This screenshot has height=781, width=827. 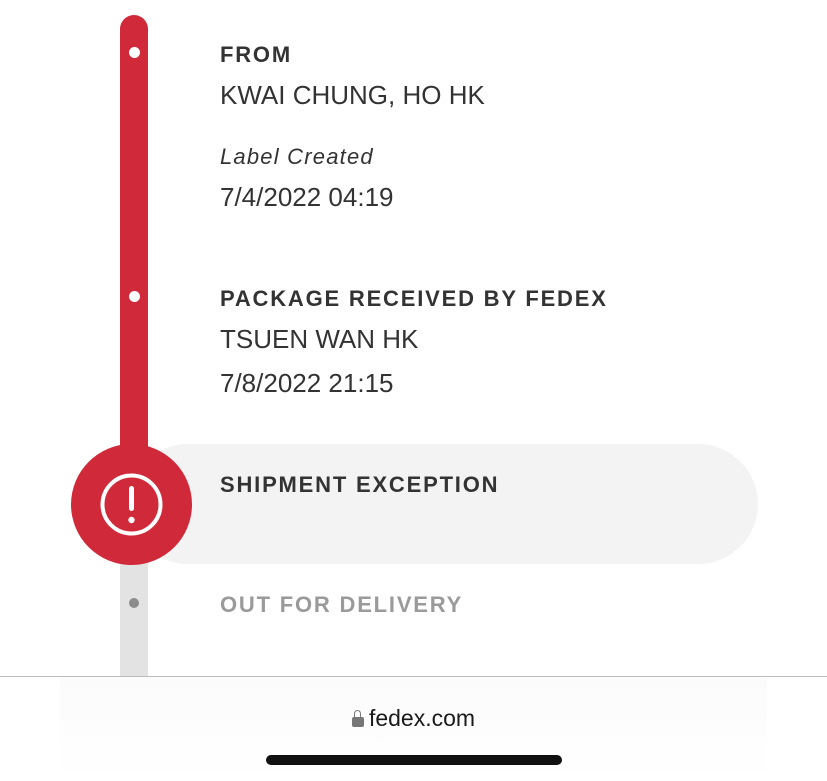 What do you see at coordinates (307, 383) in the screenshot?
I see `received-datetime: 7/8/2022 21:15` at bounding box center [307, 383].